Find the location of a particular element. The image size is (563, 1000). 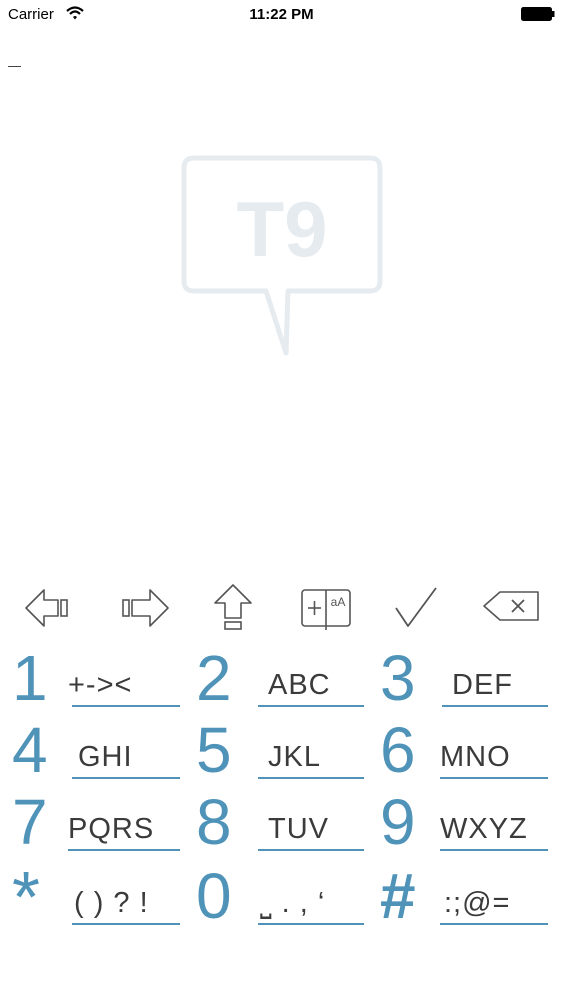

status-bar: Carrier 11:22 PM is located at coordinates (281, 15).